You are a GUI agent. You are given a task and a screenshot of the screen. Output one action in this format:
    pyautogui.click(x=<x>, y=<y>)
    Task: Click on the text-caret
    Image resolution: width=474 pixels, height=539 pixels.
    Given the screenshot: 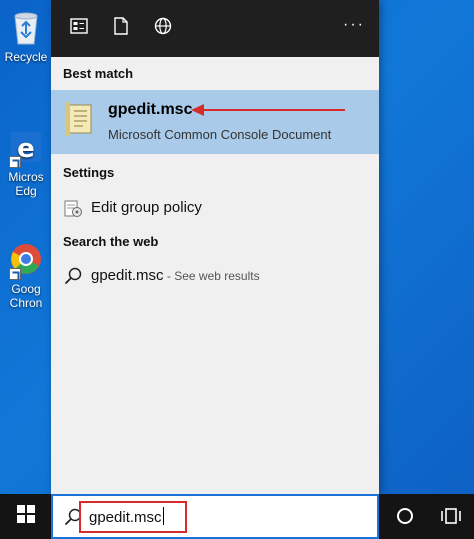 What is the action you would take?
    pyautogui.click(x=163, y=516)
    